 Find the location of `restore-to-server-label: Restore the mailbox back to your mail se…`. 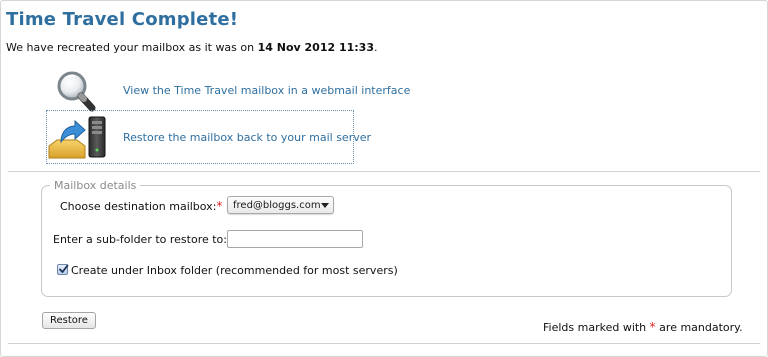

restore-to-server-label: Restore the mailbox back to your mail se… is located at coordinates (247, 137).